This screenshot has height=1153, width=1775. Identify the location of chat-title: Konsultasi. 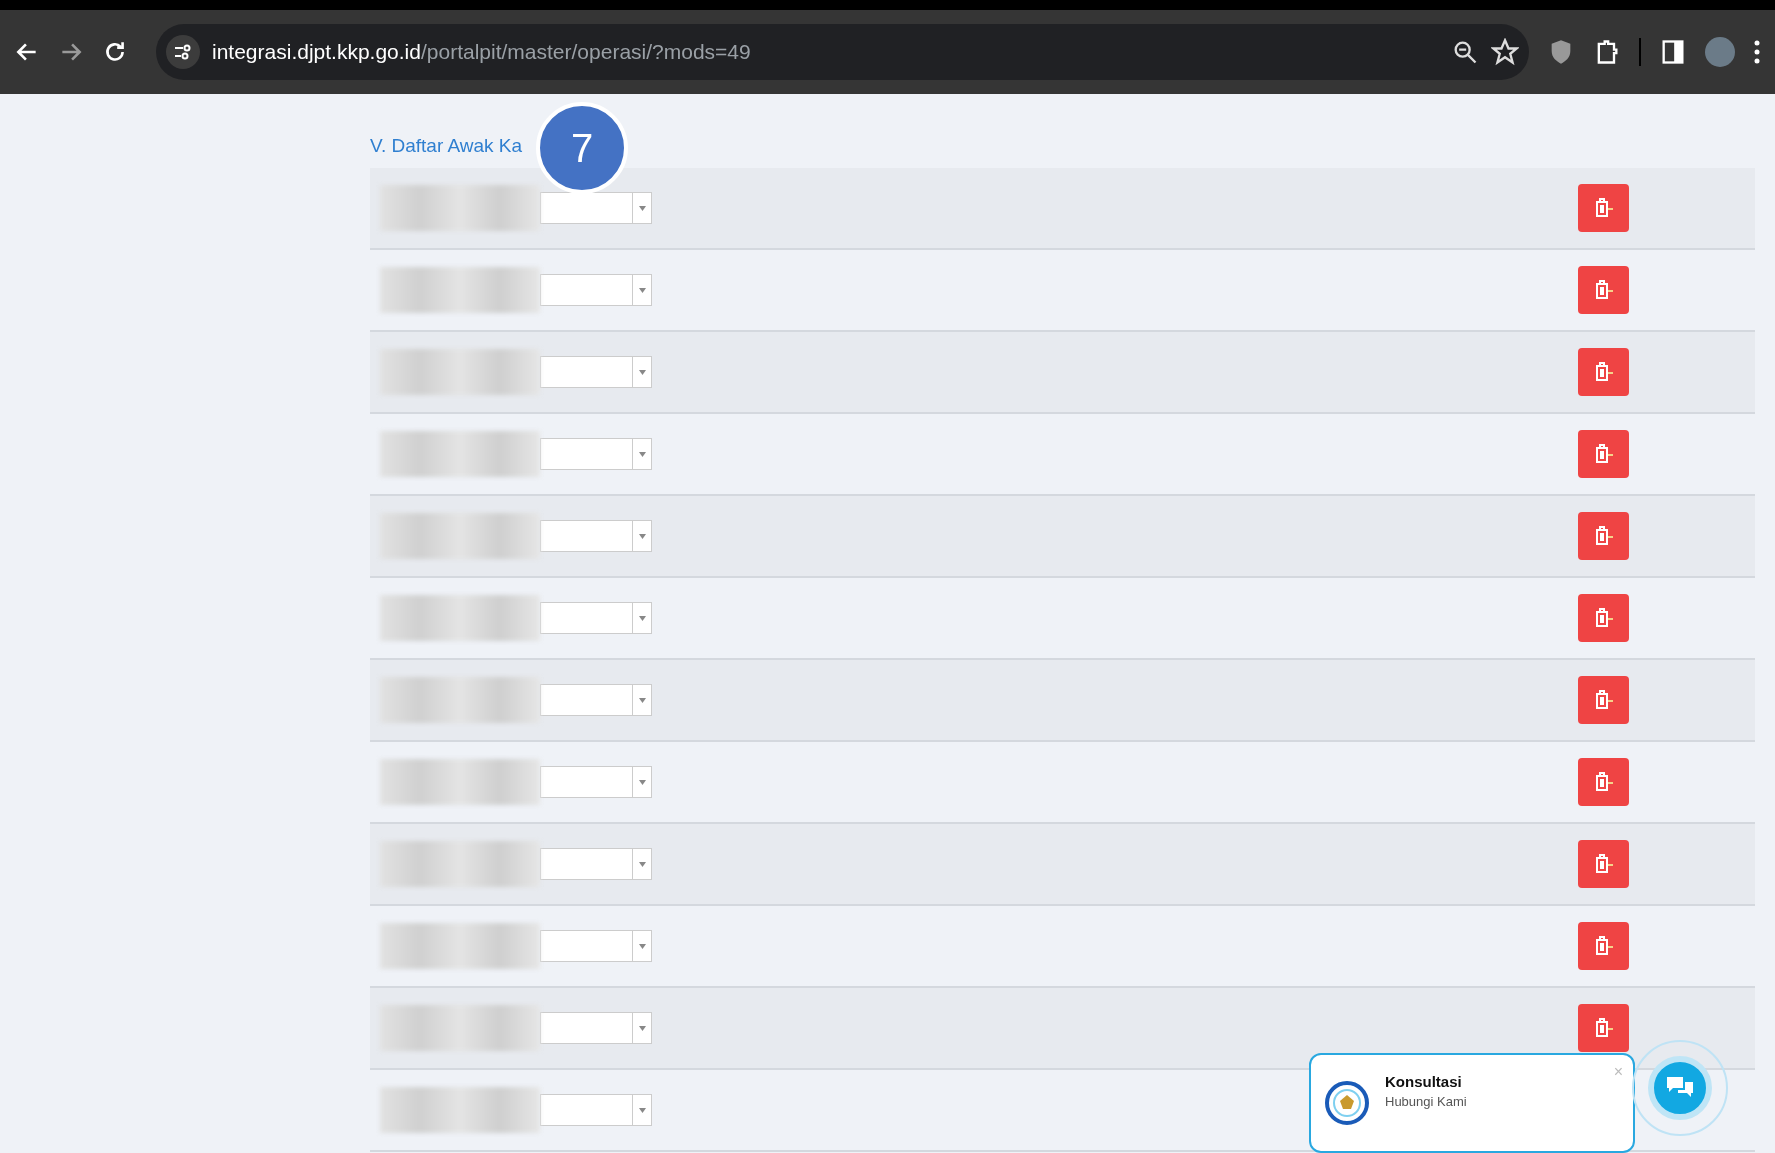
(1424, 1081).